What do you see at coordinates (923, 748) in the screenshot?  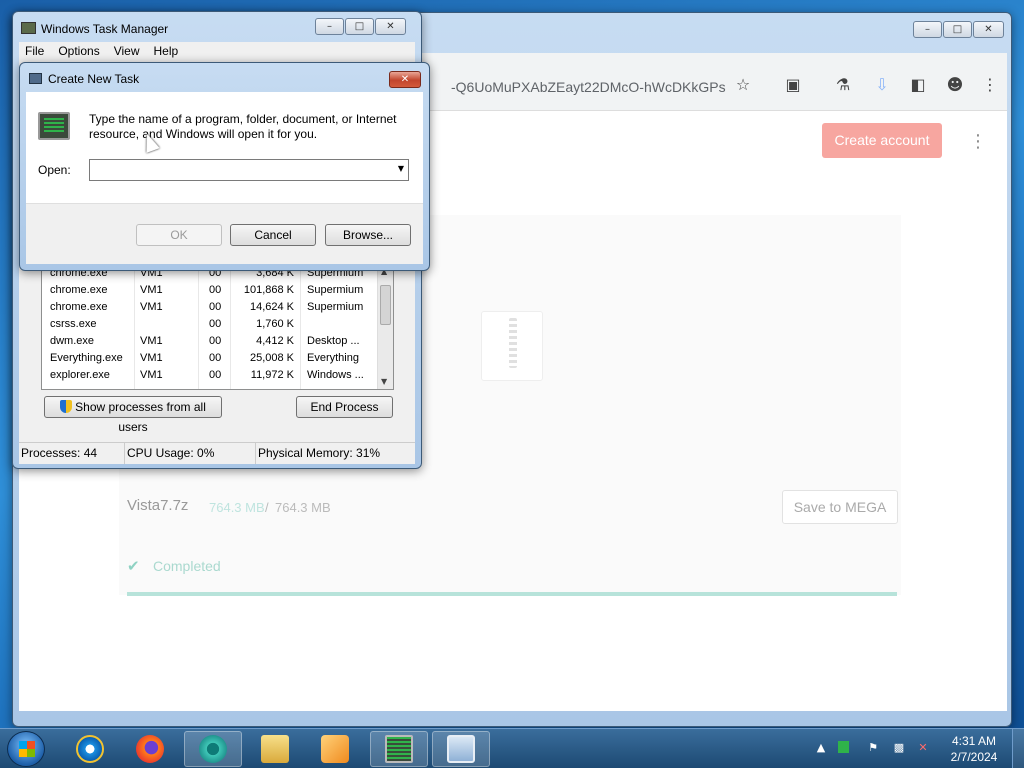 I see `volume-muted-icon: ✕` at bounding box center [923, 748].